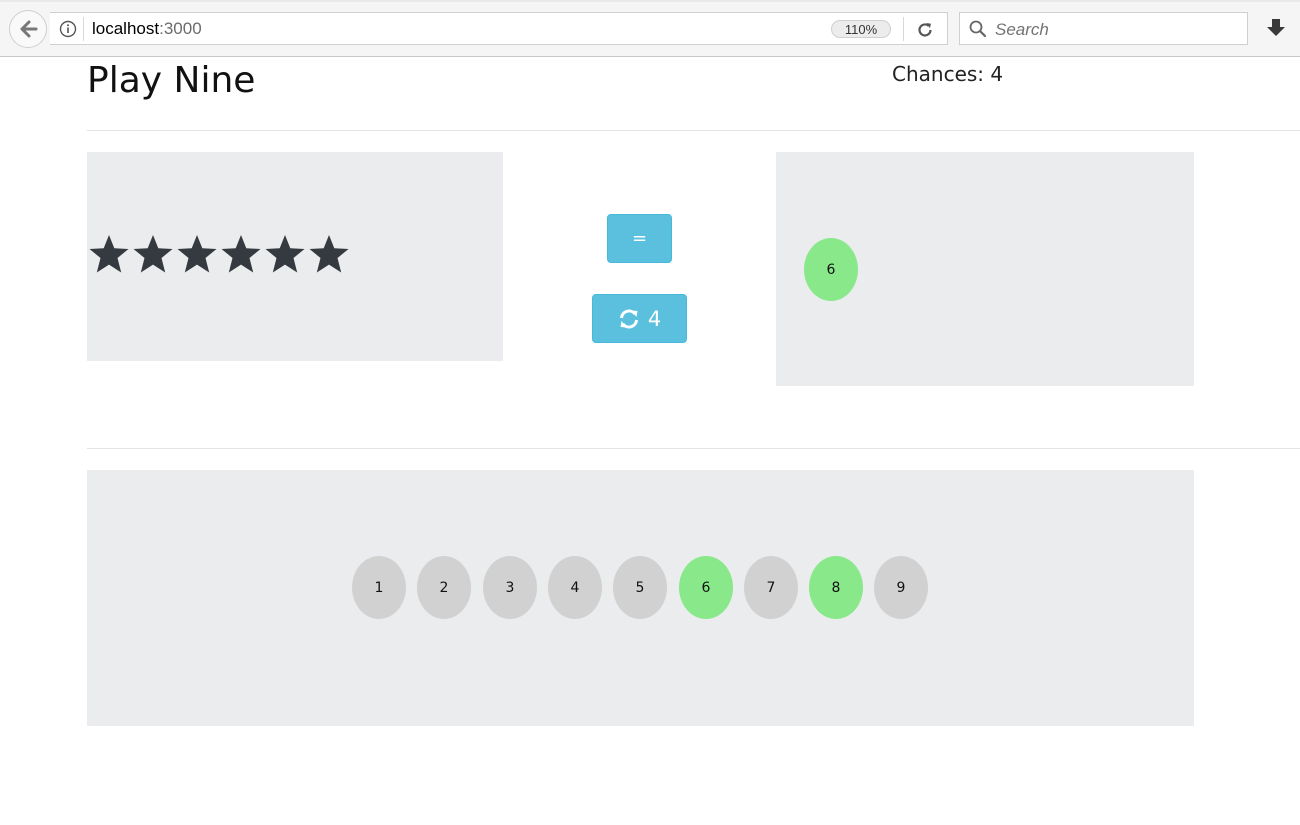 Image resolution: width=1300 pixels, height=825 pixels. What do you see at coordinates (628, 318) in the screenshot?
I see `refresh-icon` at bounding box center [628, 318].